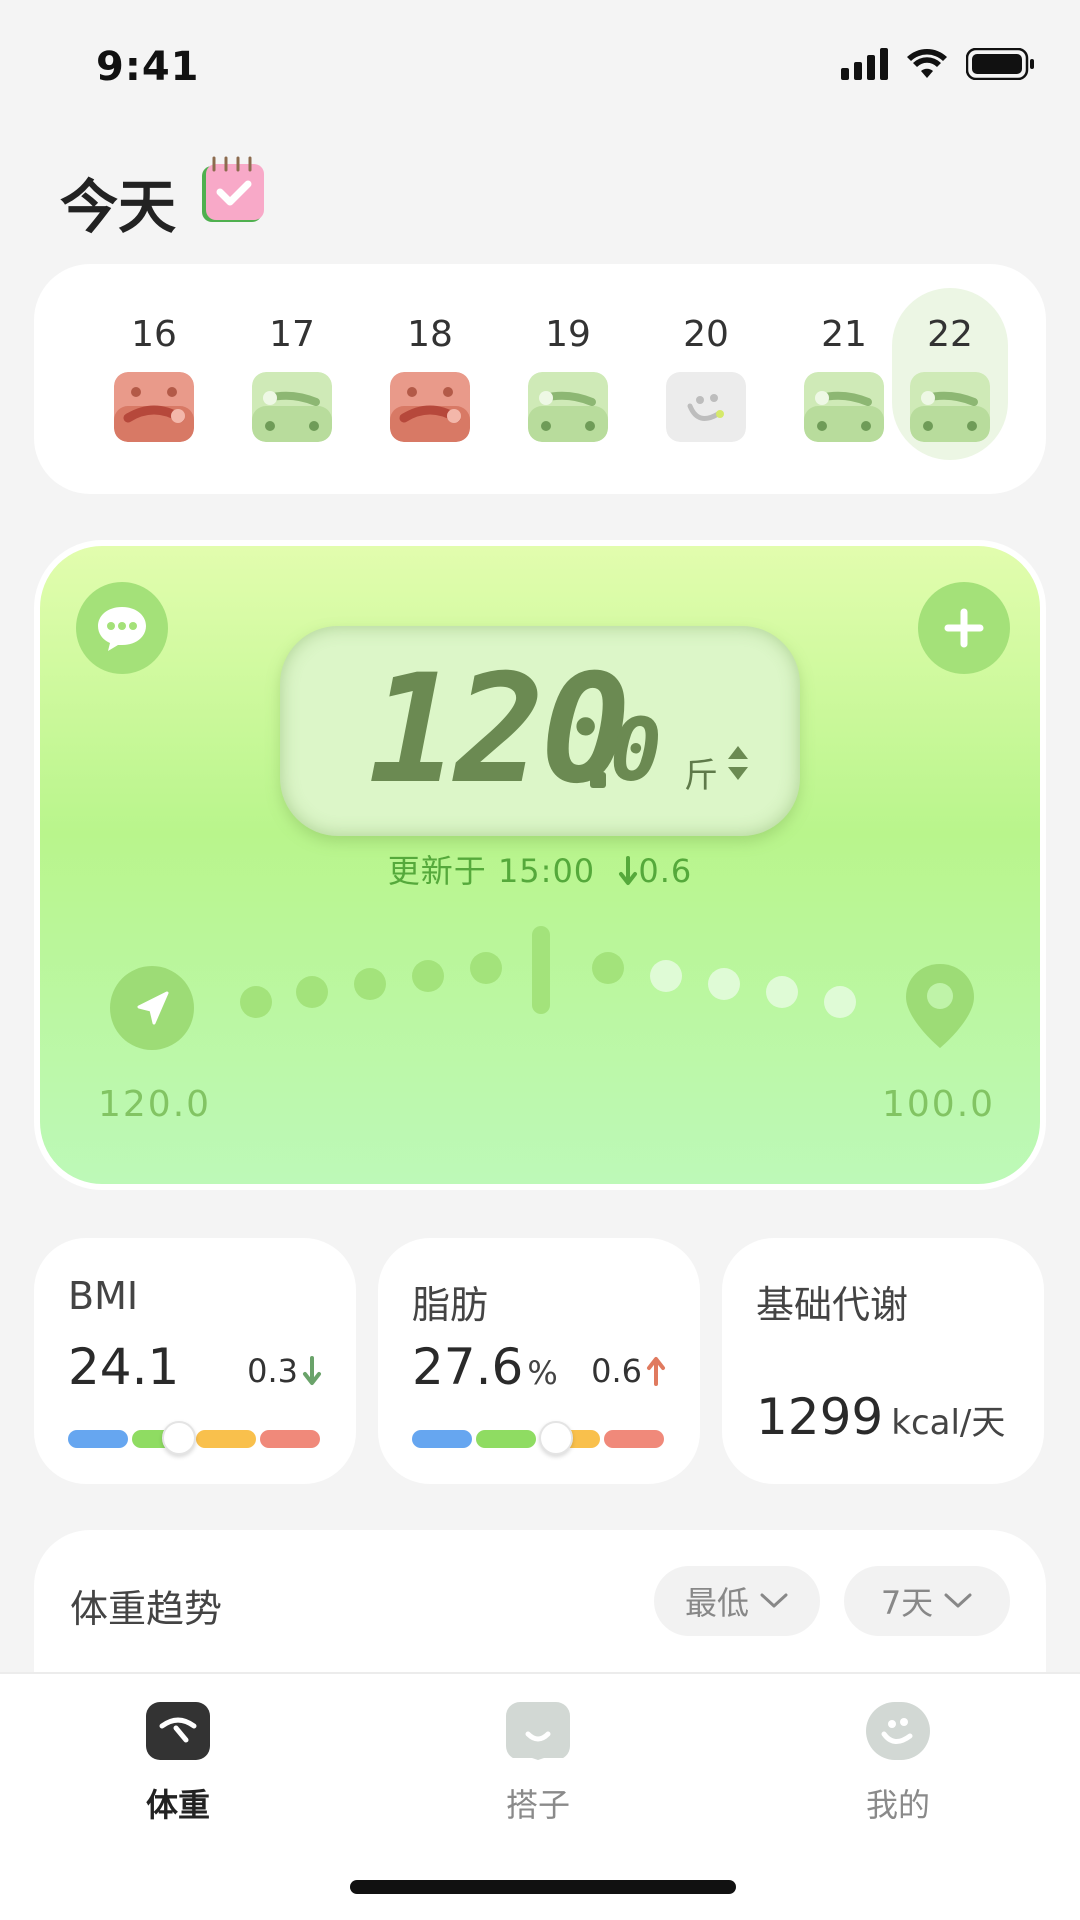  I want to click on chat-bubble-icon, so click(122, 629).